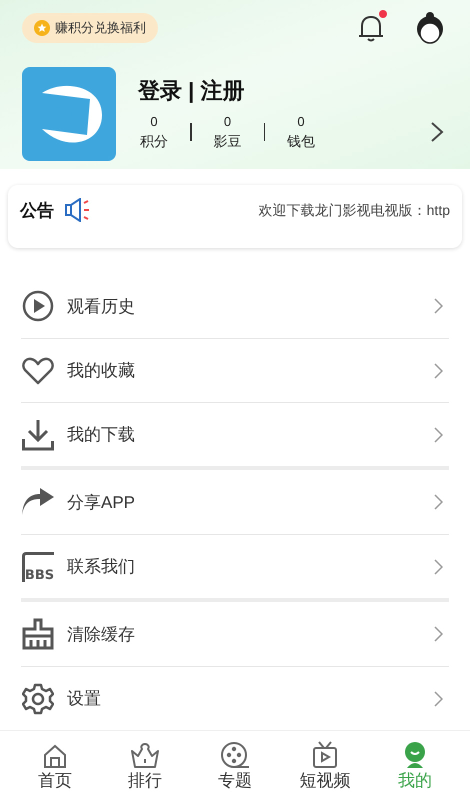 Image resolution: width=470 pixels, height=800 pixels. I want to click on tab-item: 专题, so click(235, 765).